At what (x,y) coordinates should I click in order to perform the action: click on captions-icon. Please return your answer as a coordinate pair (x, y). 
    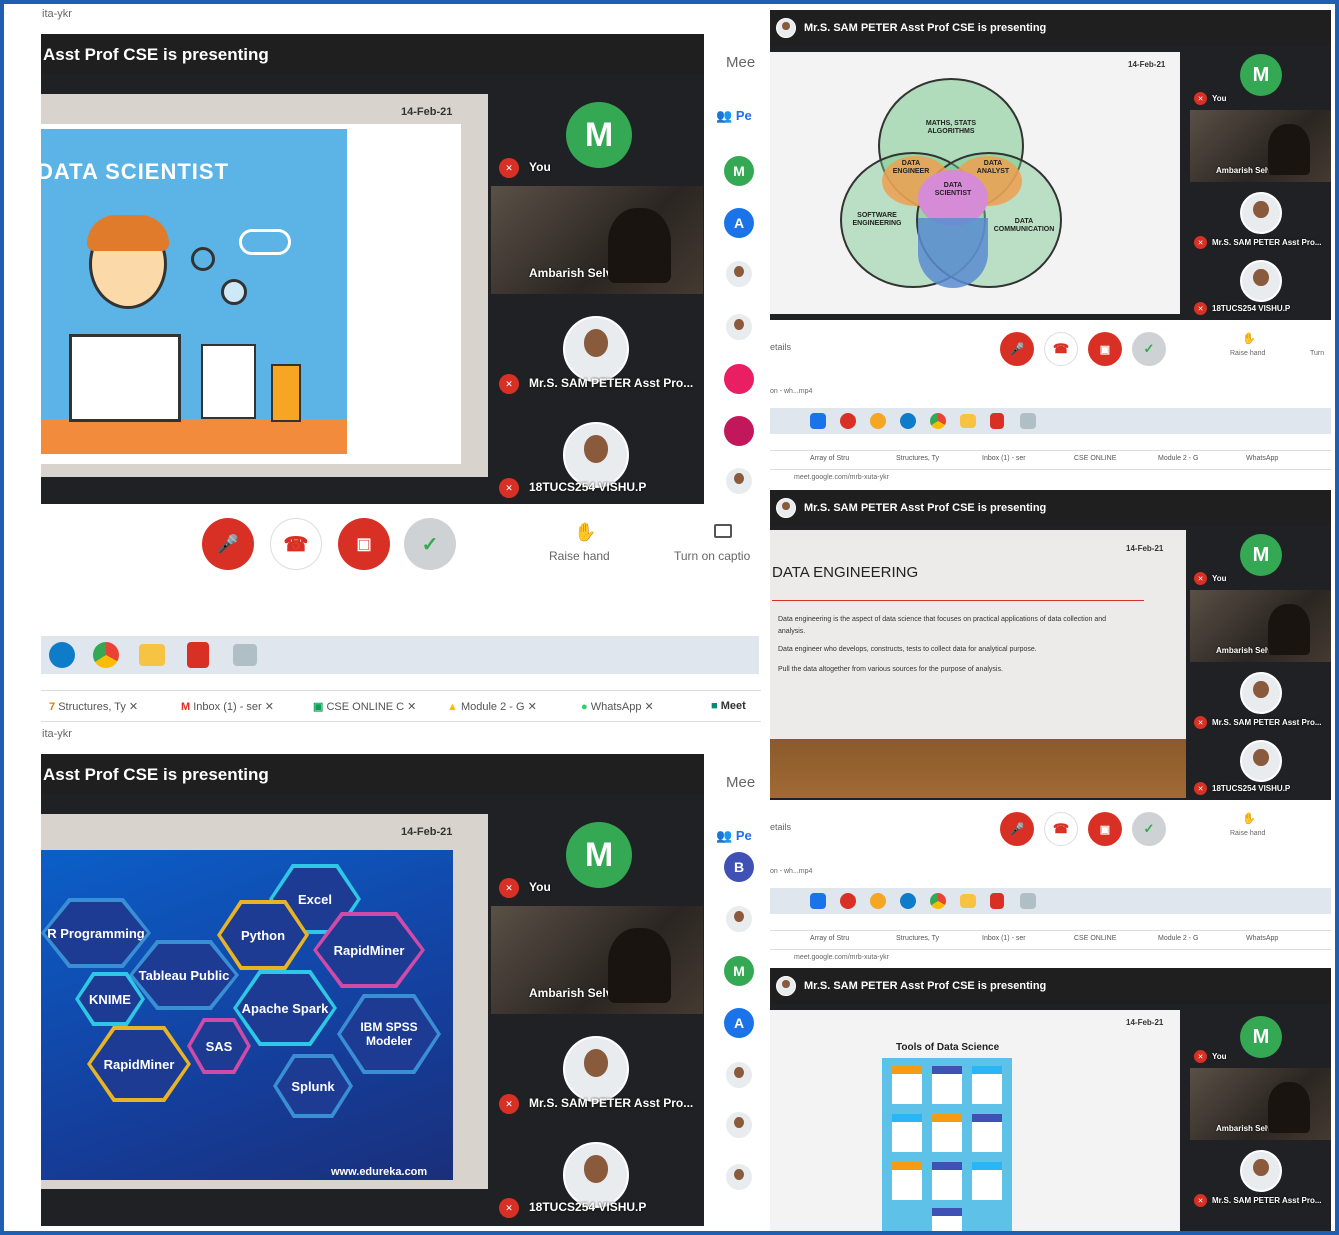
    Looking at the image, I should click on (723, 531).